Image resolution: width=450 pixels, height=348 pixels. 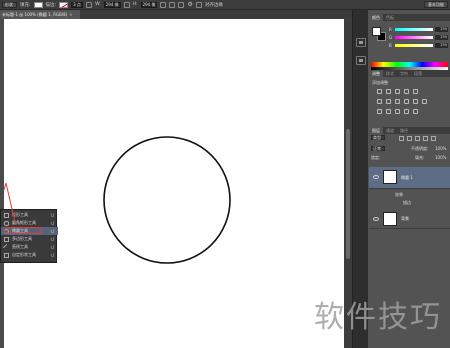 I want to click on opacity-label: 不透明度:, so click(x=420, y=148).